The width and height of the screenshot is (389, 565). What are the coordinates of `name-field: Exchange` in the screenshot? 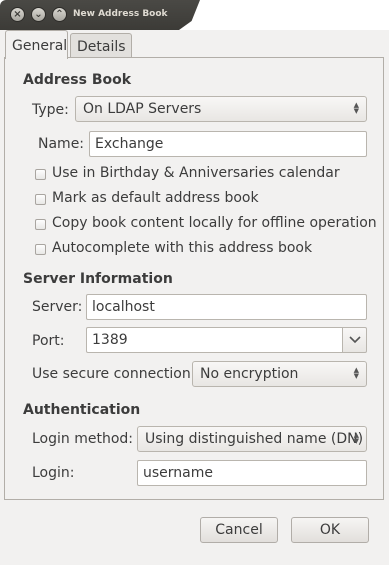 It's located at (228, 144).